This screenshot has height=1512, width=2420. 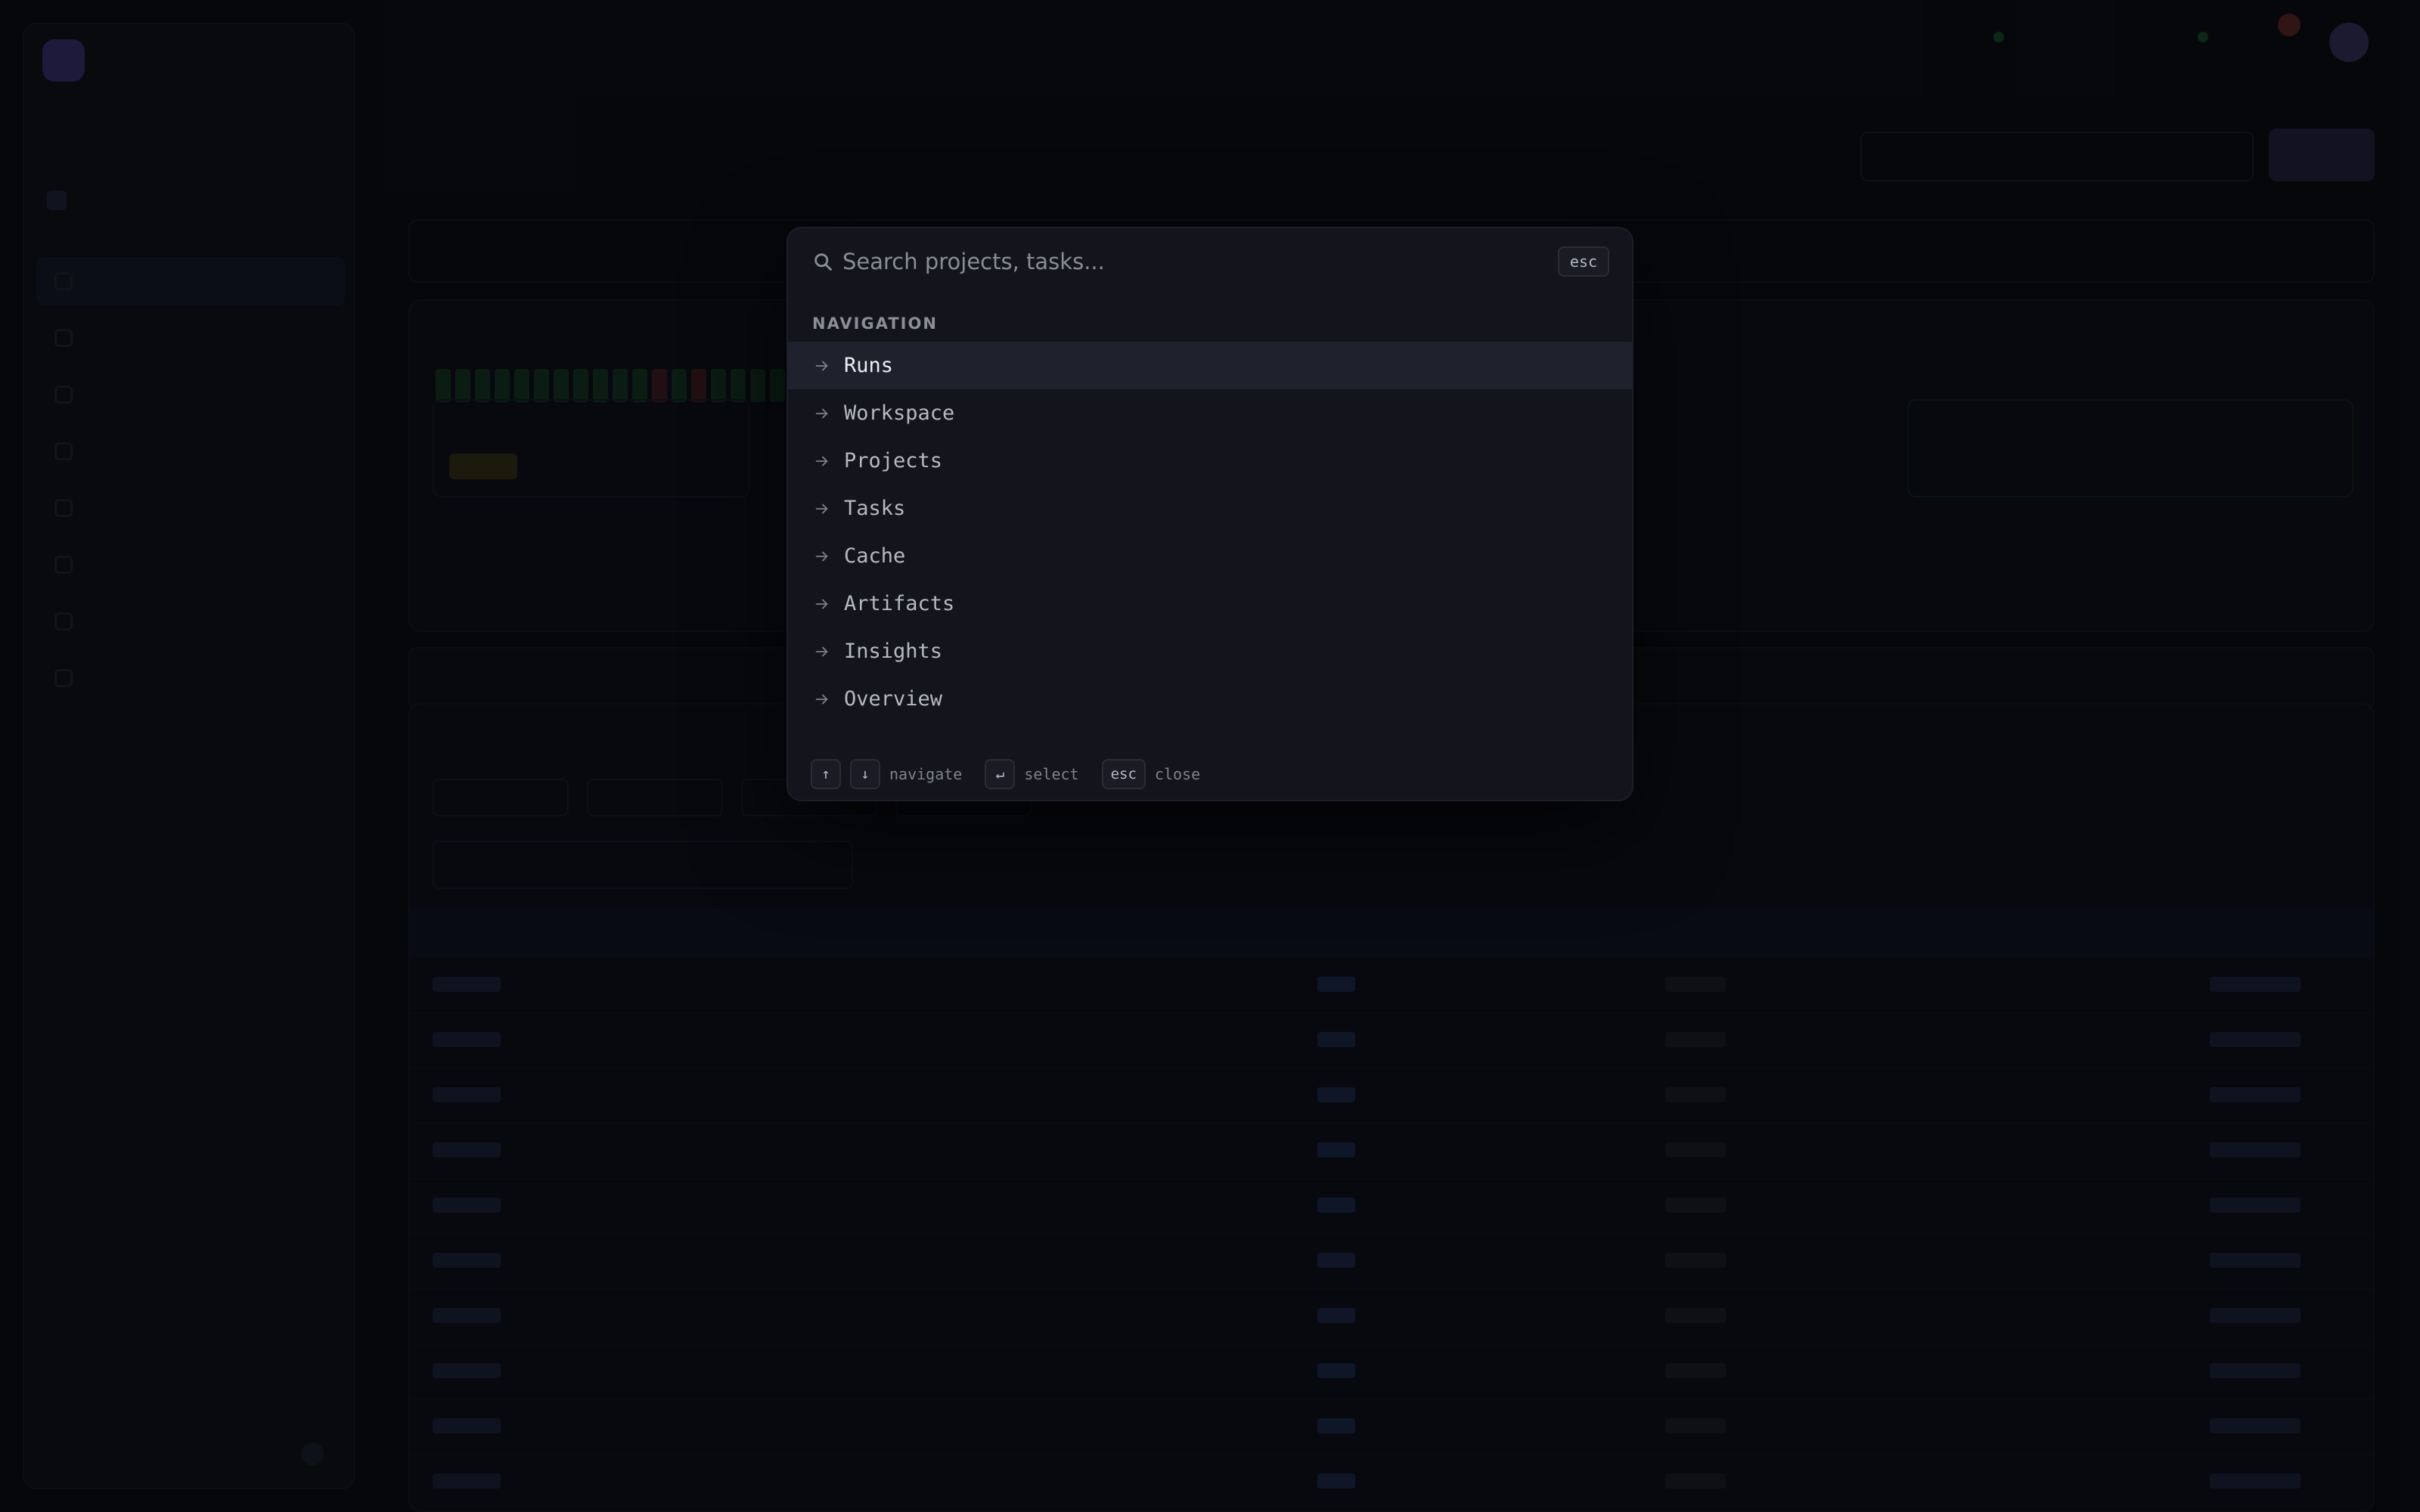 What do you see at coordinates (899, 413) in the screenshot?
I see `palette-item-label: Workspace` at bounding box center [899, 413].